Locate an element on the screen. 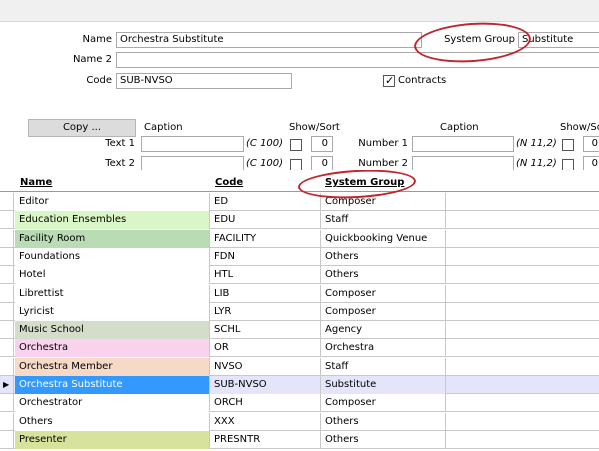 This screenshot has height=451, width=599. cell-code: LIB is located at coordinates (265, 293).